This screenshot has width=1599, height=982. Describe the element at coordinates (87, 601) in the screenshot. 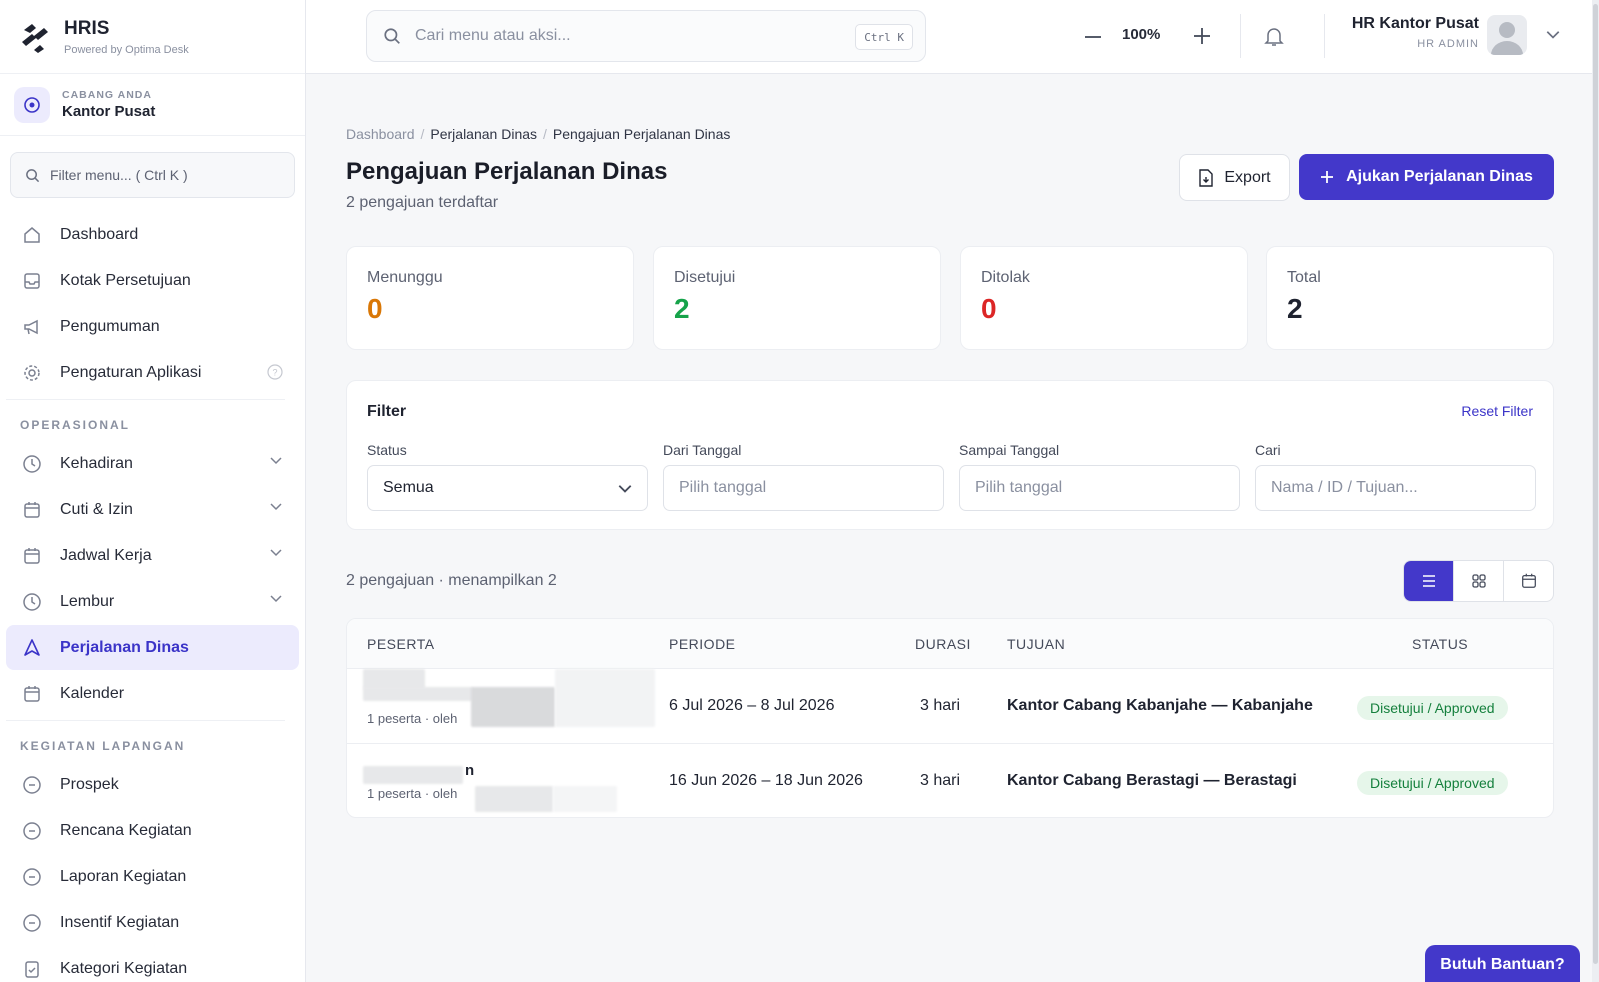

I see `sidebar-item-label: Lembur` at that location.